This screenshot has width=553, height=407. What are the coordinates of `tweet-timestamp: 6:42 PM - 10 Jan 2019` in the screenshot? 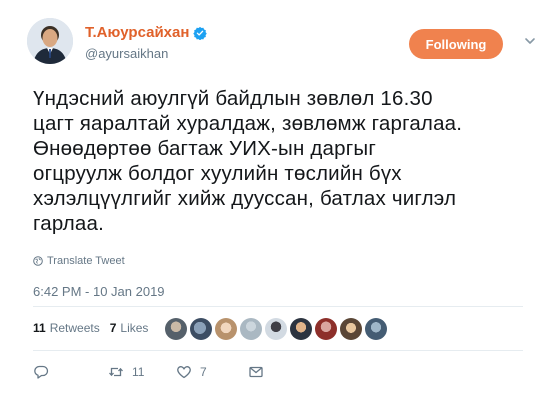 It's located at (99, 291).